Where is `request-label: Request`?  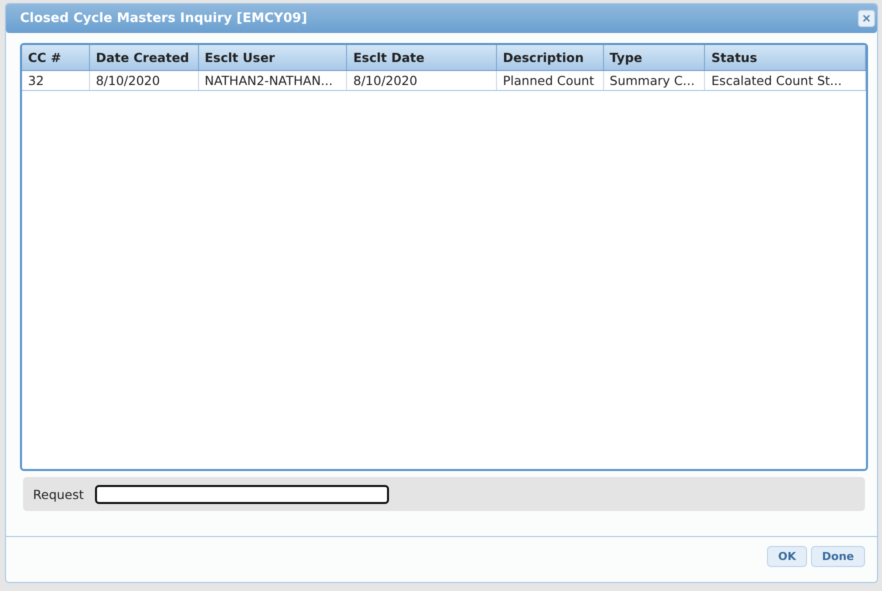 request-label: Request is located at coordinates (58, 494).